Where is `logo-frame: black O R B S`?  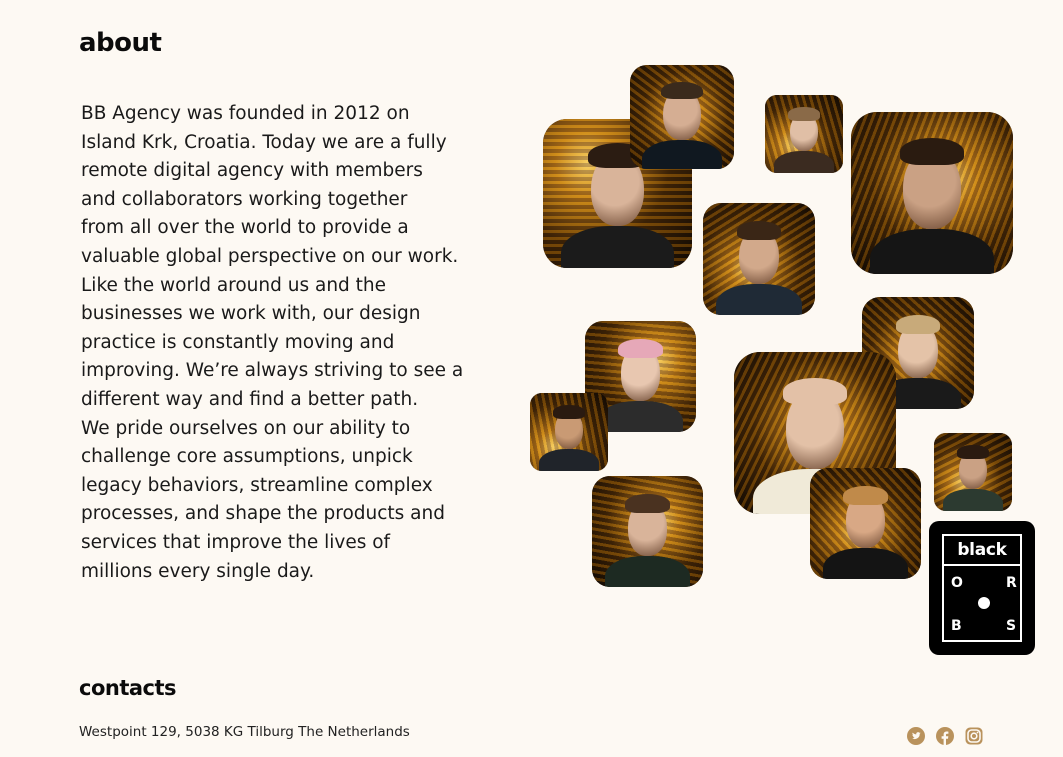
logo-frame: black O R B S is located at coordinates (982, 588).